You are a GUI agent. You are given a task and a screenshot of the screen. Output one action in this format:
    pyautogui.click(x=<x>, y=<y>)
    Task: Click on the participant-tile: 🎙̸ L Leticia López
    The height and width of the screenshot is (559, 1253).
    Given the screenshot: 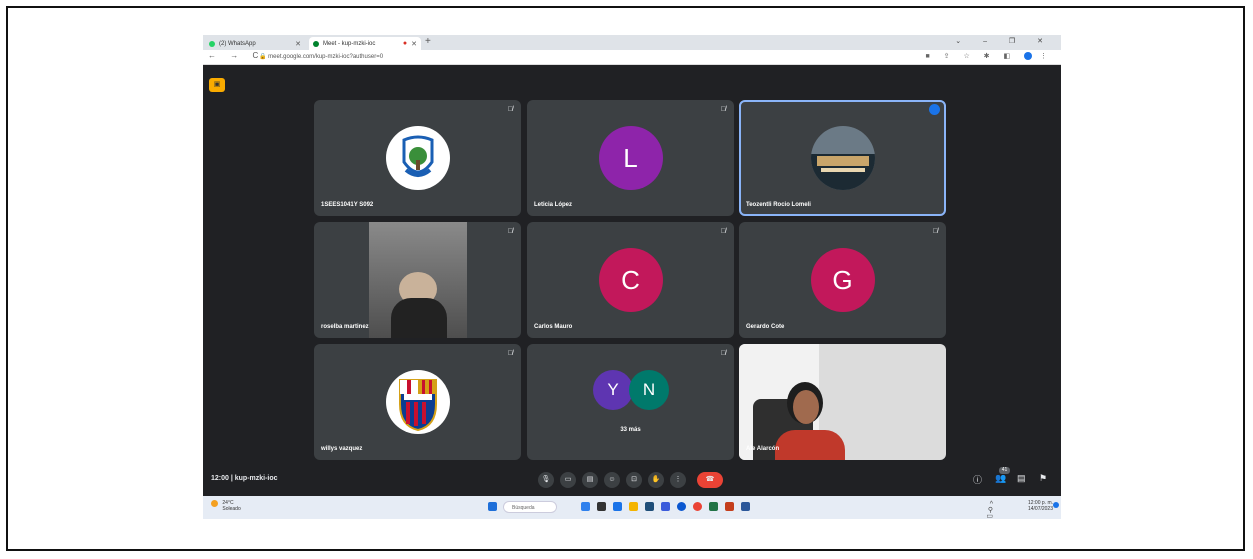 What is the action you would take?
    pyautogui.click(x=630, y=158)
    